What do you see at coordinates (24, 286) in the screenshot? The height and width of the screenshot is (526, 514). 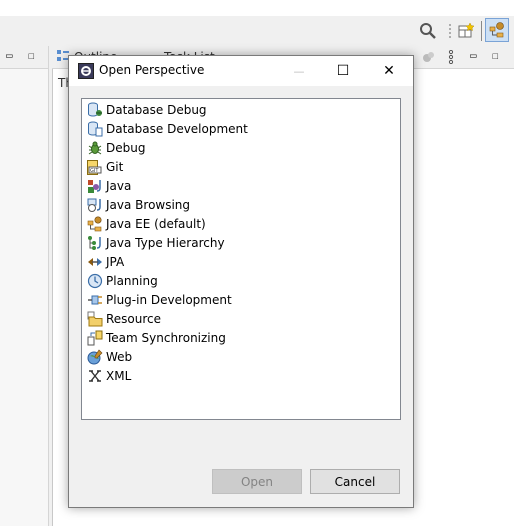 I see `left-view-pane` at bounding box center [24, 286].